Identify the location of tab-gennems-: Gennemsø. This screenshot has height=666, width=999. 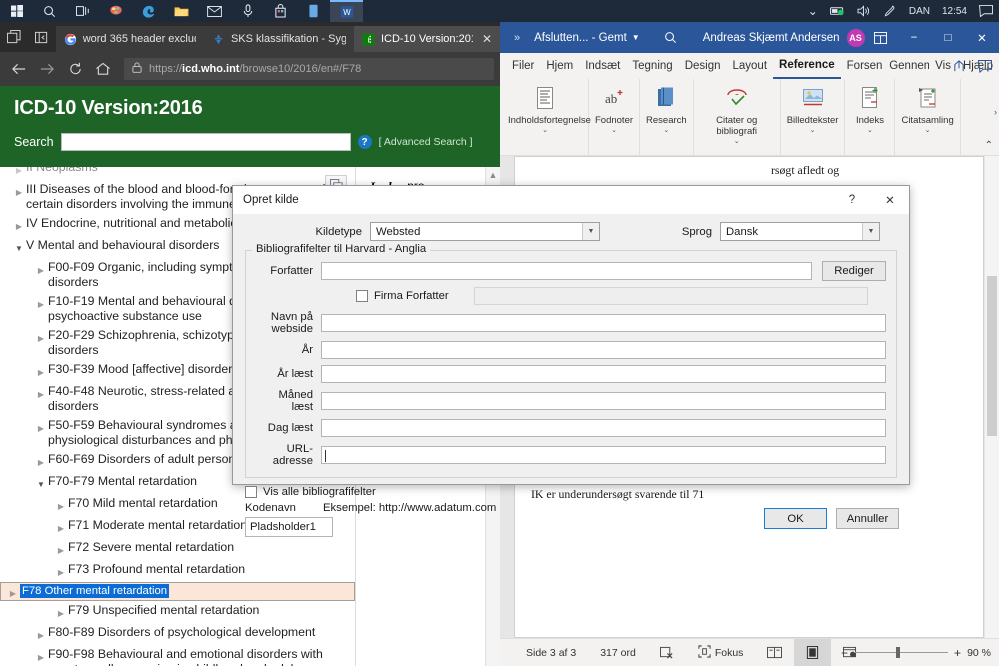
(906, 66).